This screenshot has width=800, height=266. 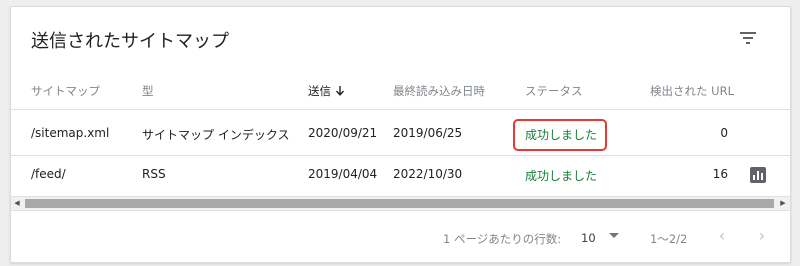 What do you see at coordinates (343, 174) in the screenshot?
I see `cell-submitted: 2019/04/04` at bounding box center [343, 174].